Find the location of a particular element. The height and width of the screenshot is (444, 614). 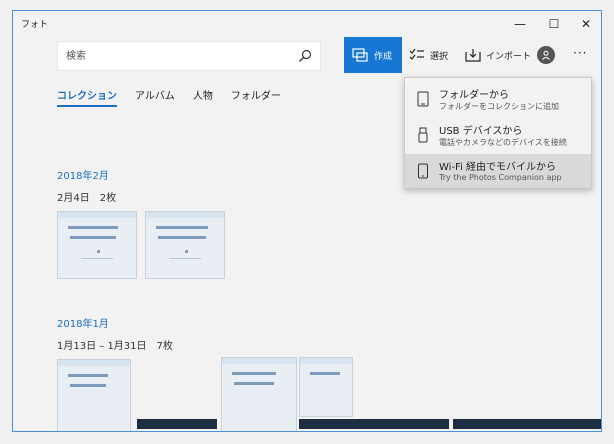

import-button: インポート is located at coordinates (498, 55).